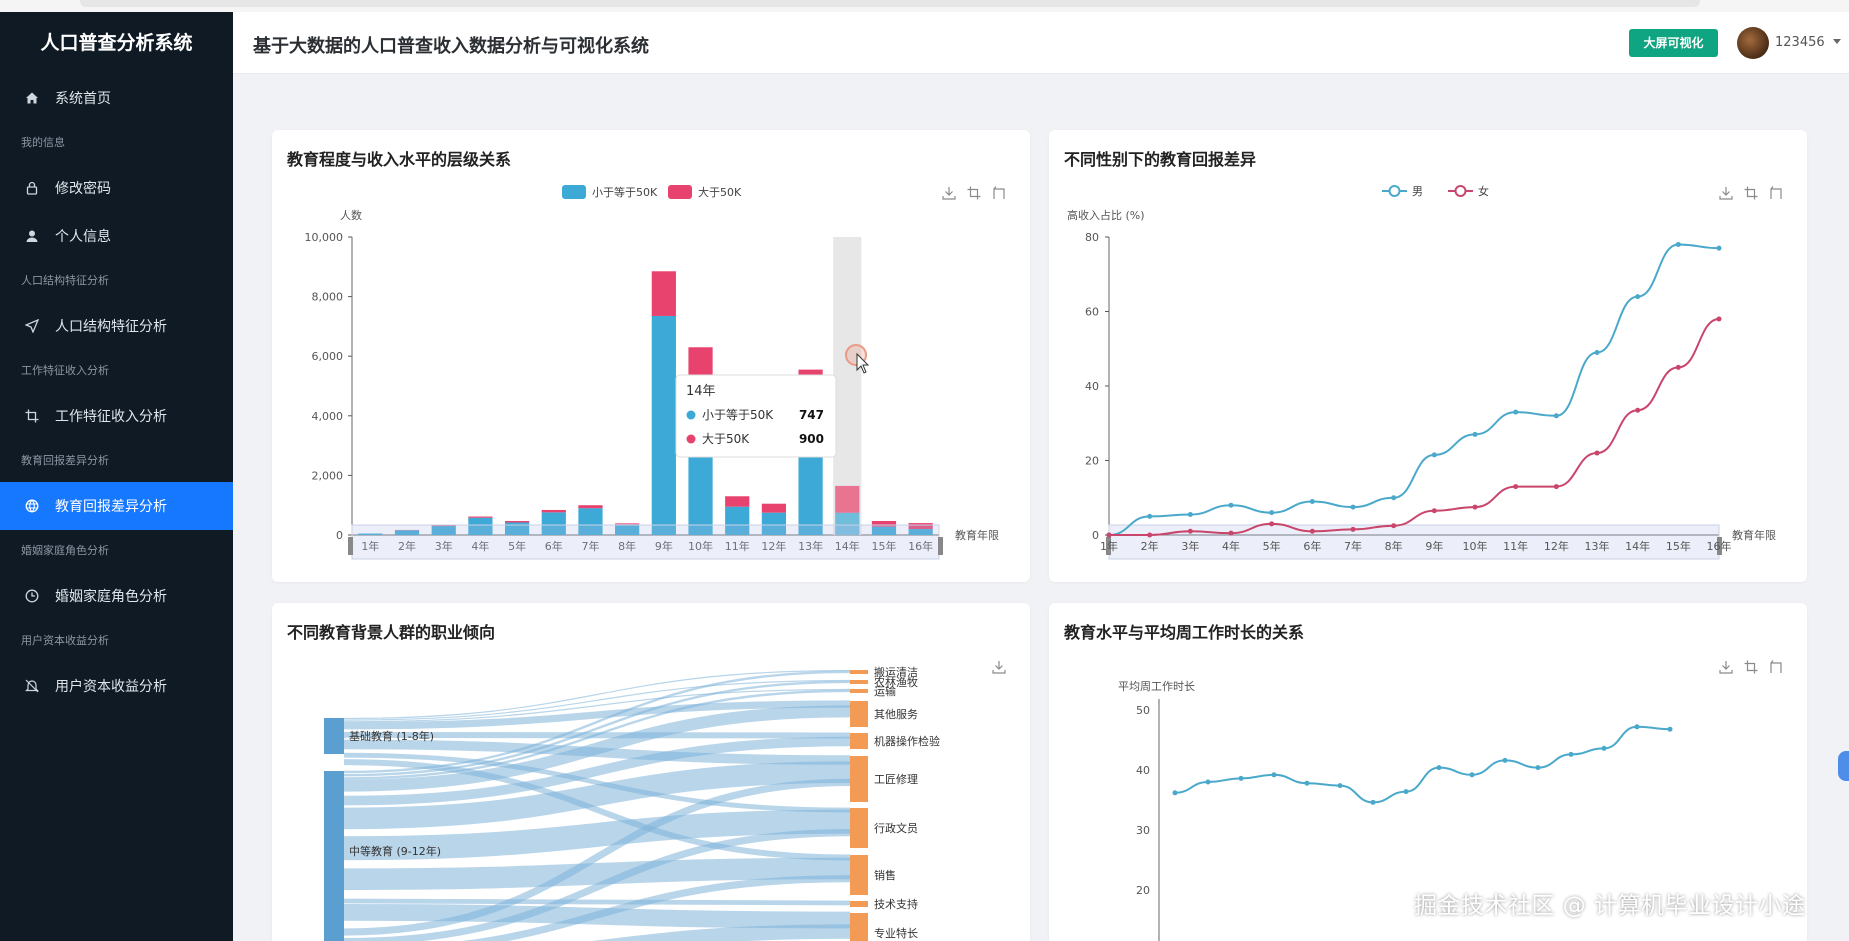  What do you see at coordinates (1434, 546) in the screenshot?
I see `x-tick-label: 9年` at bounding box center [1434, 546].